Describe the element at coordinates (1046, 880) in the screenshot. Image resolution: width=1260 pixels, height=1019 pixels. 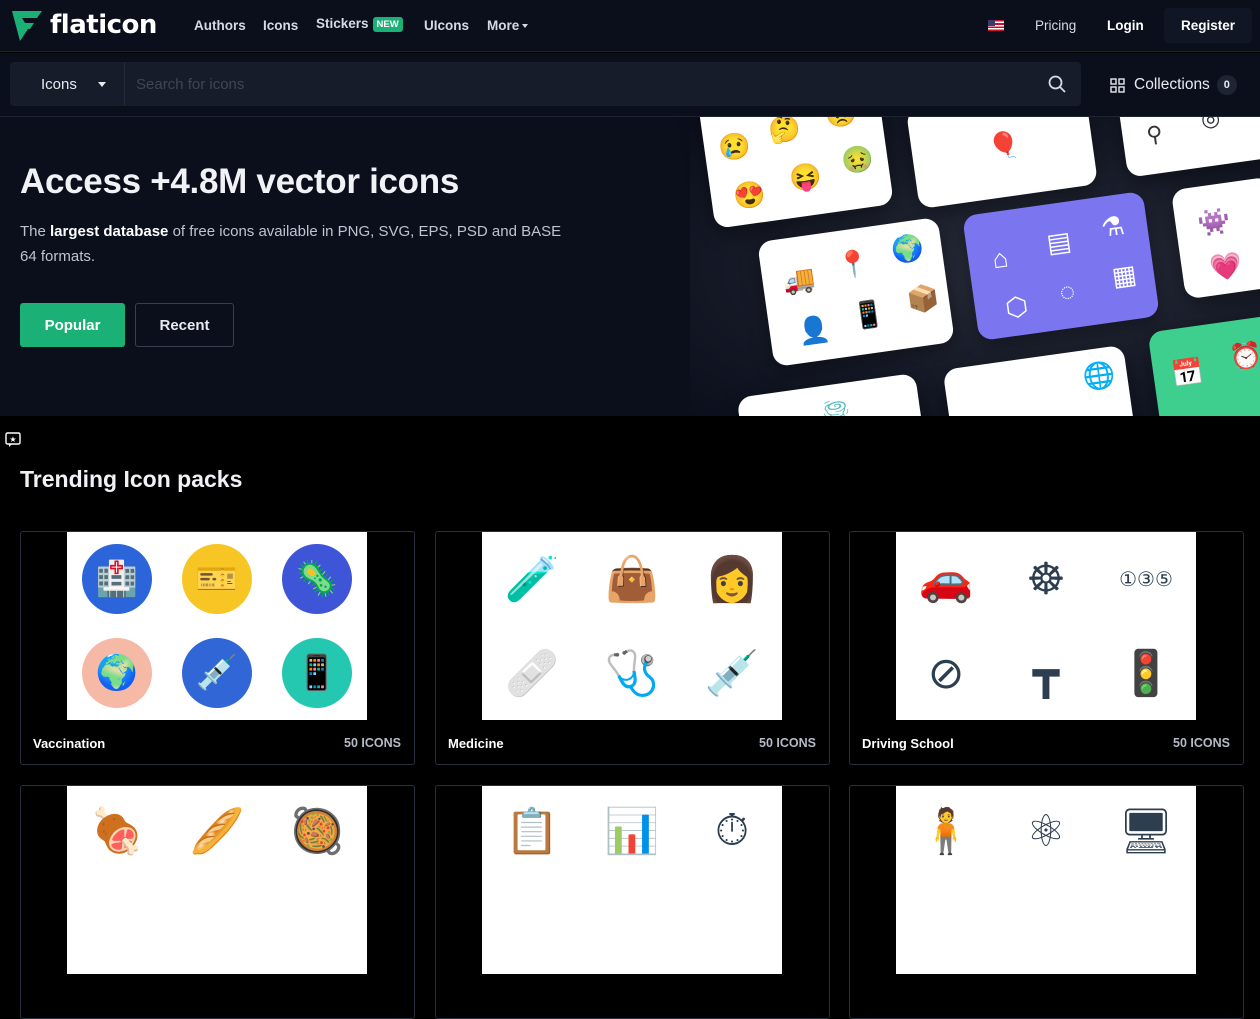
I see `pack-preview: 🧍 ⚛ 🖥` at that location.